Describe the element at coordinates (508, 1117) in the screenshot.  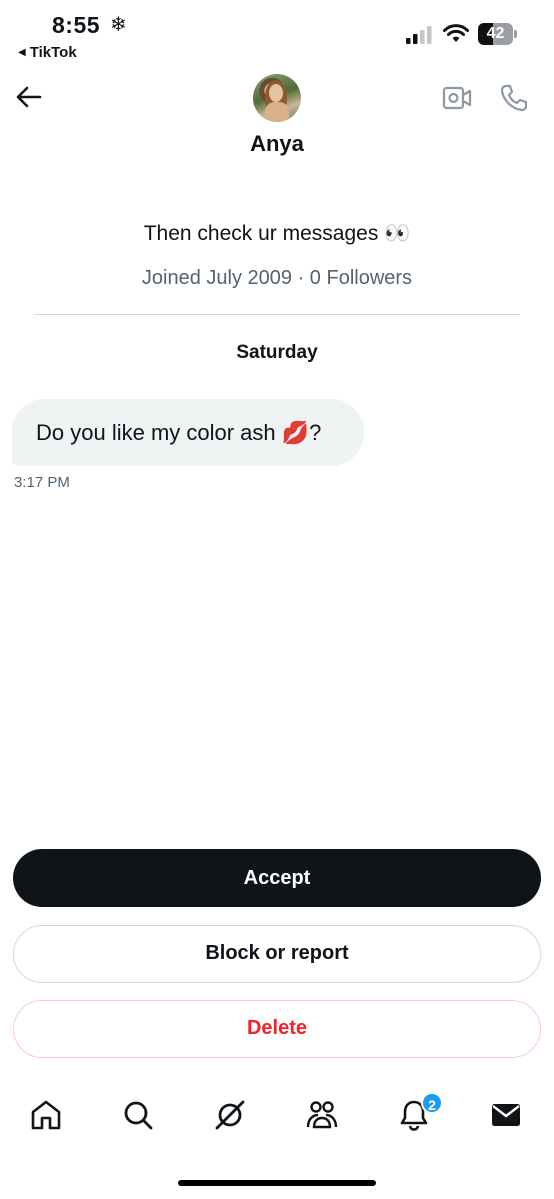
I see `messages-icon` at that location.